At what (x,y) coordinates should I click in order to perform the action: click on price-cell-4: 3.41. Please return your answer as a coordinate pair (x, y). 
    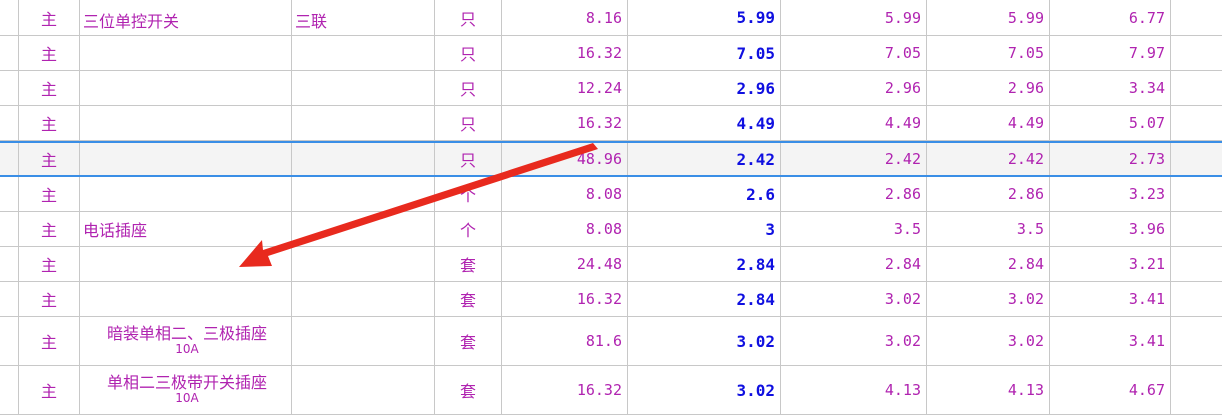
    Looking at the image, I should click on (1110, 299).